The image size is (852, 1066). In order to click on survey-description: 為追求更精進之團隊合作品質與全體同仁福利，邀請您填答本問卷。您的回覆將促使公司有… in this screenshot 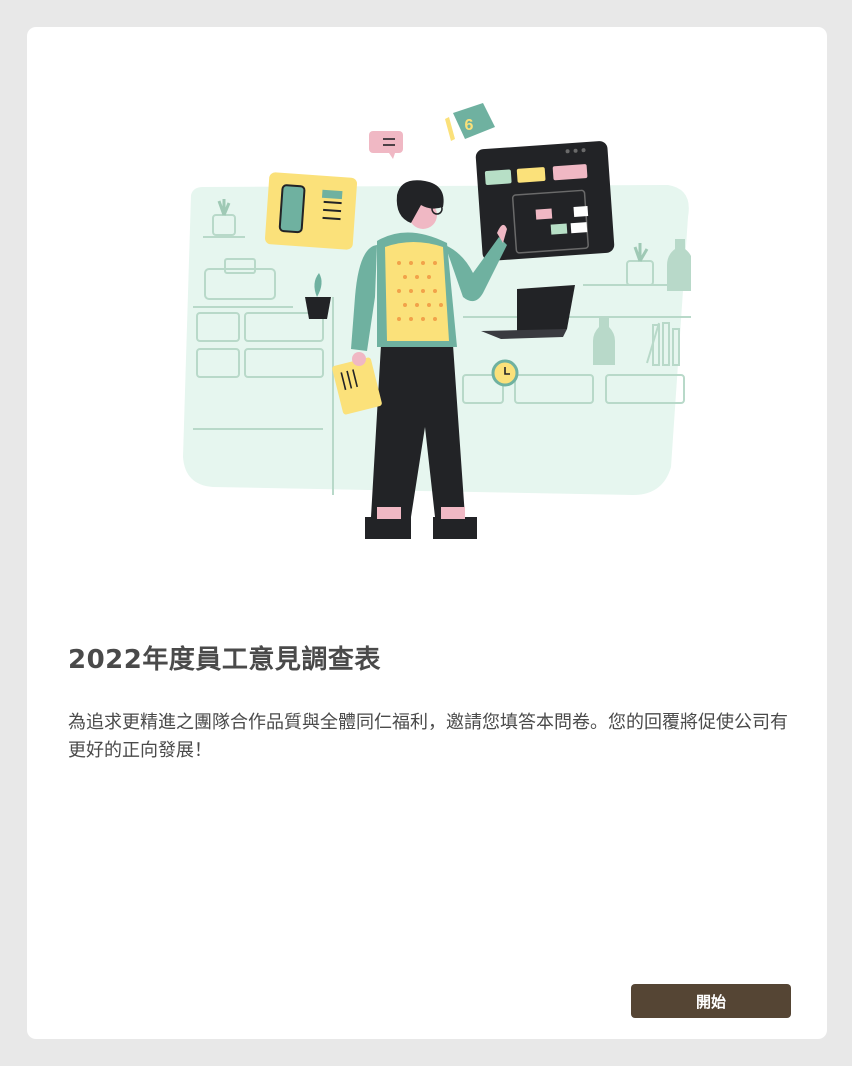, I will do `click(428, 736)`.